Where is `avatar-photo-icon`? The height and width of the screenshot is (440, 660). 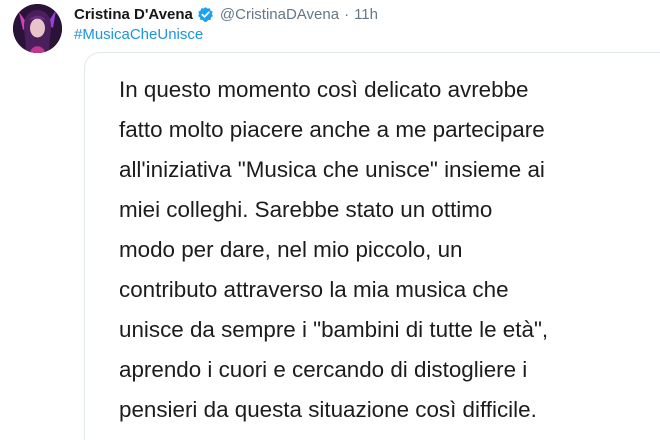
avatar-photo-icon is located at coordinates (37, 28).